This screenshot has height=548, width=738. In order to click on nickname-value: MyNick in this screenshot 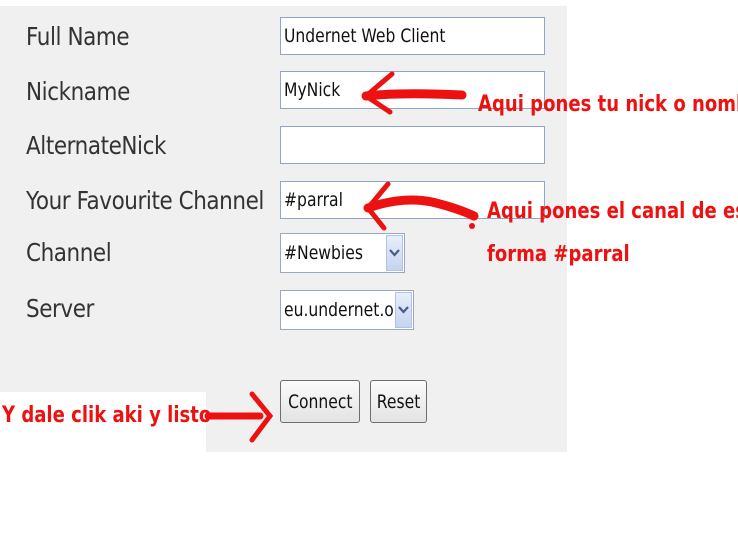, I will do `click(312, 90)`.